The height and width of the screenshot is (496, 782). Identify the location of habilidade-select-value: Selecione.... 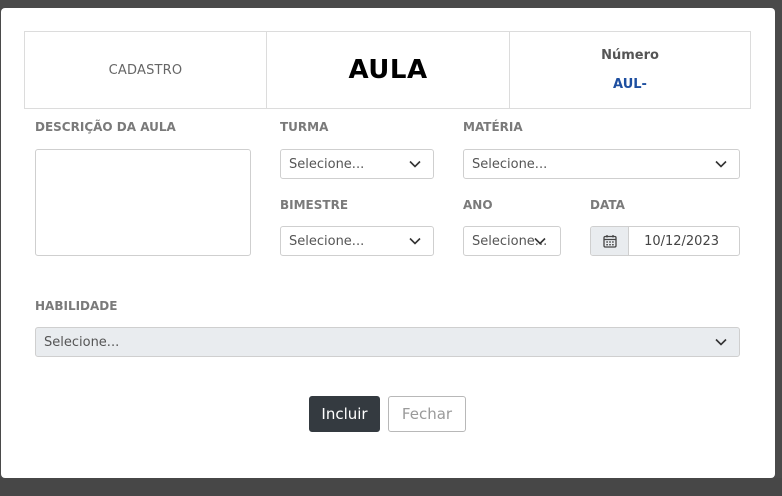
(82, 342).